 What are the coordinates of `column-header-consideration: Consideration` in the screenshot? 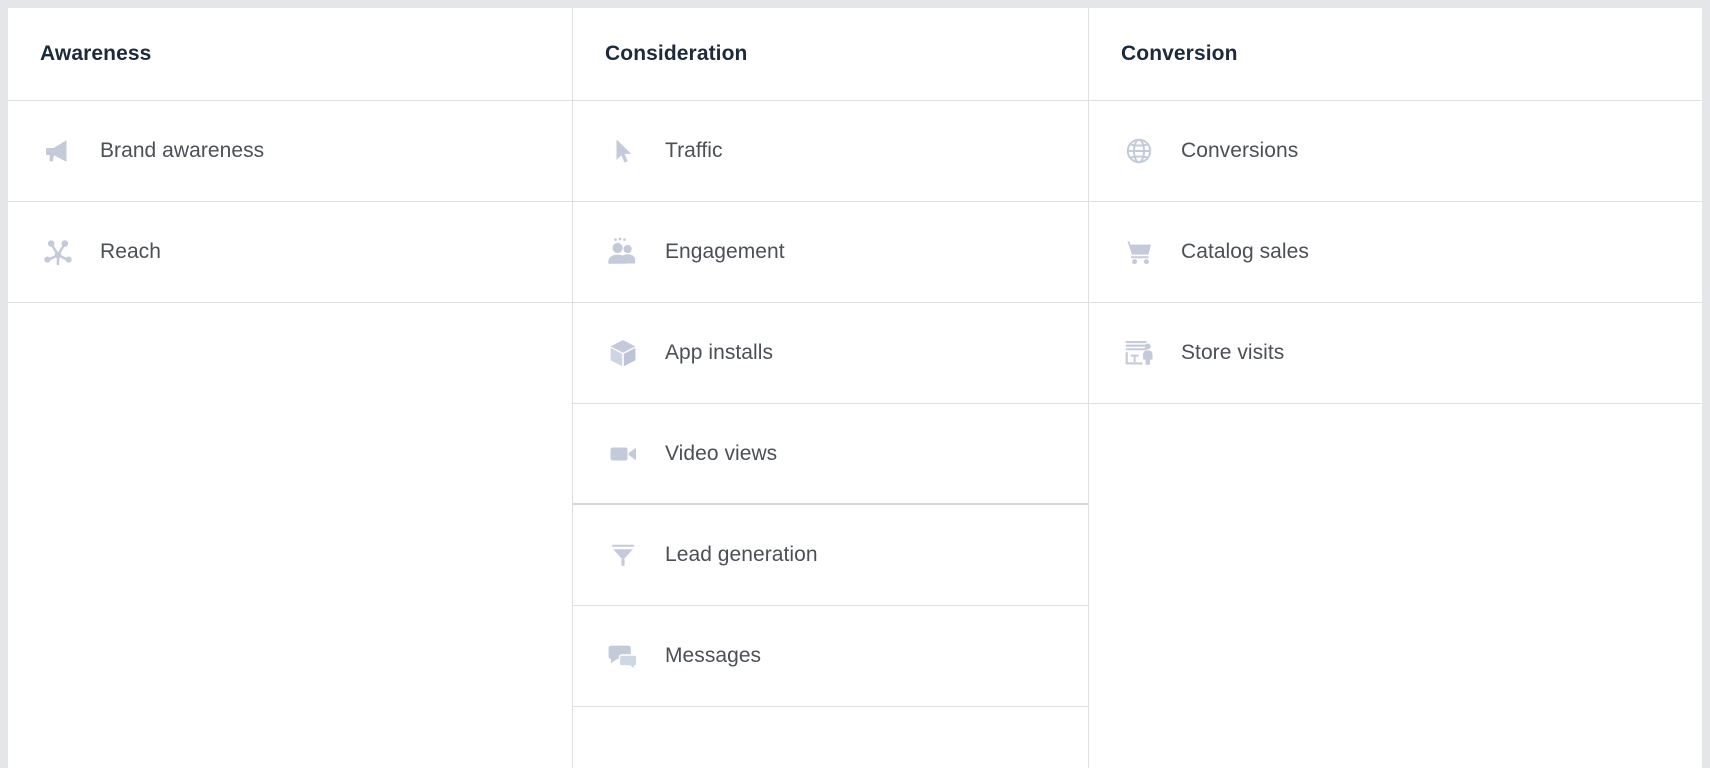 It's located at (830, 54).